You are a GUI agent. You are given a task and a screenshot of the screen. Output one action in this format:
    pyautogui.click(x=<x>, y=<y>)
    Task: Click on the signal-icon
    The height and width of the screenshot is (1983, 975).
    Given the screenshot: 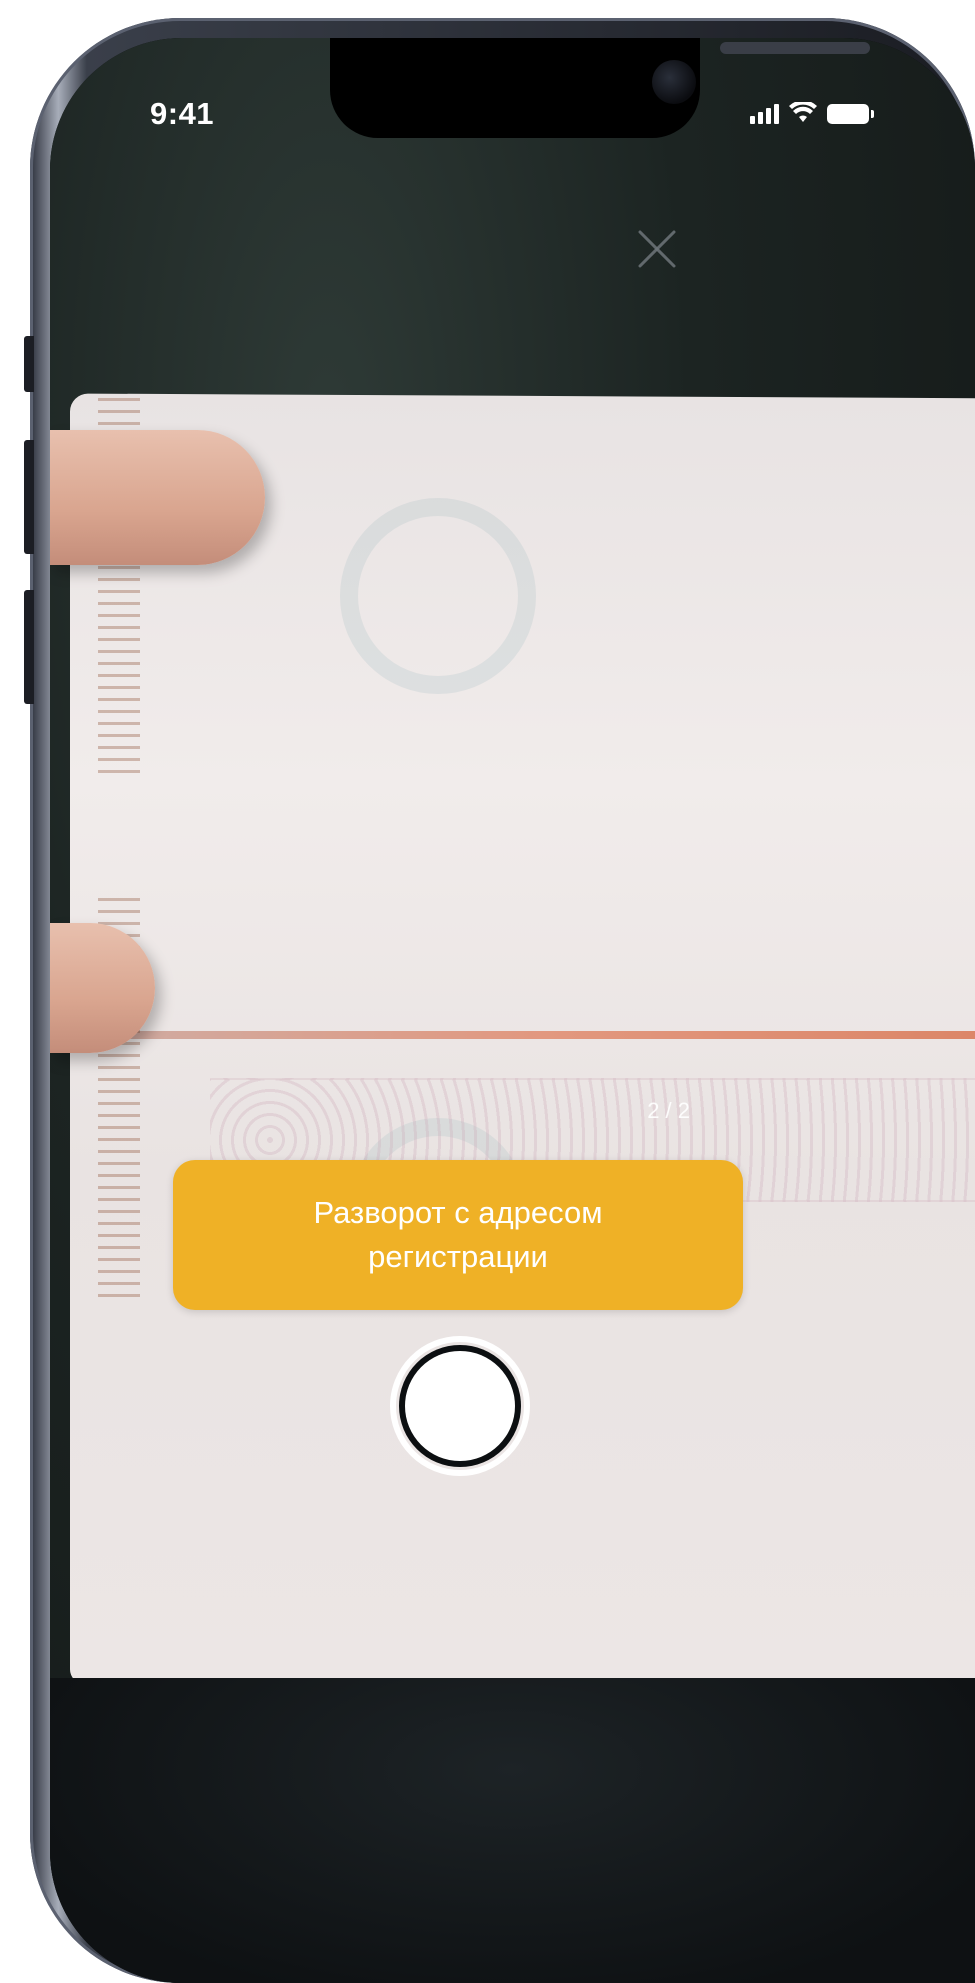 What is the action you would take?
    pyautogui.click(x=764, y=113)
    